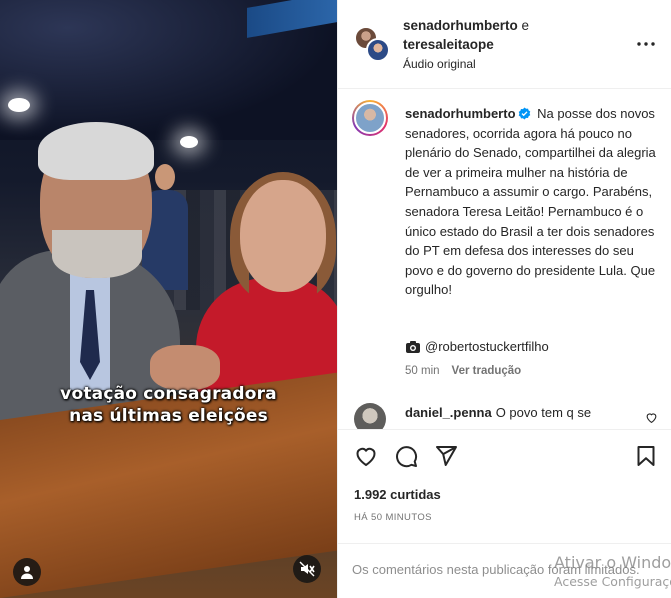  I want to click on author-username-2: teresaleitaope, so click(466, 44).